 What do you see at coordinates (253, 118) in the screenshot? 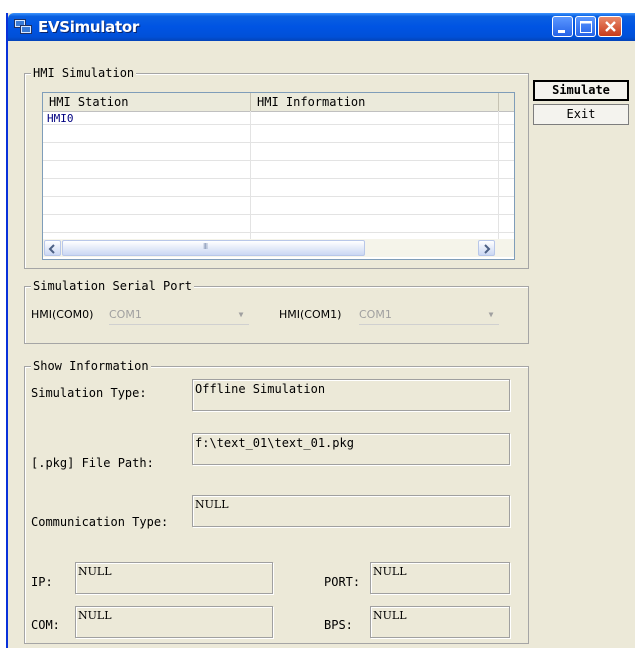
I see `cell-hmi-information` at bounding box center [253, 118].